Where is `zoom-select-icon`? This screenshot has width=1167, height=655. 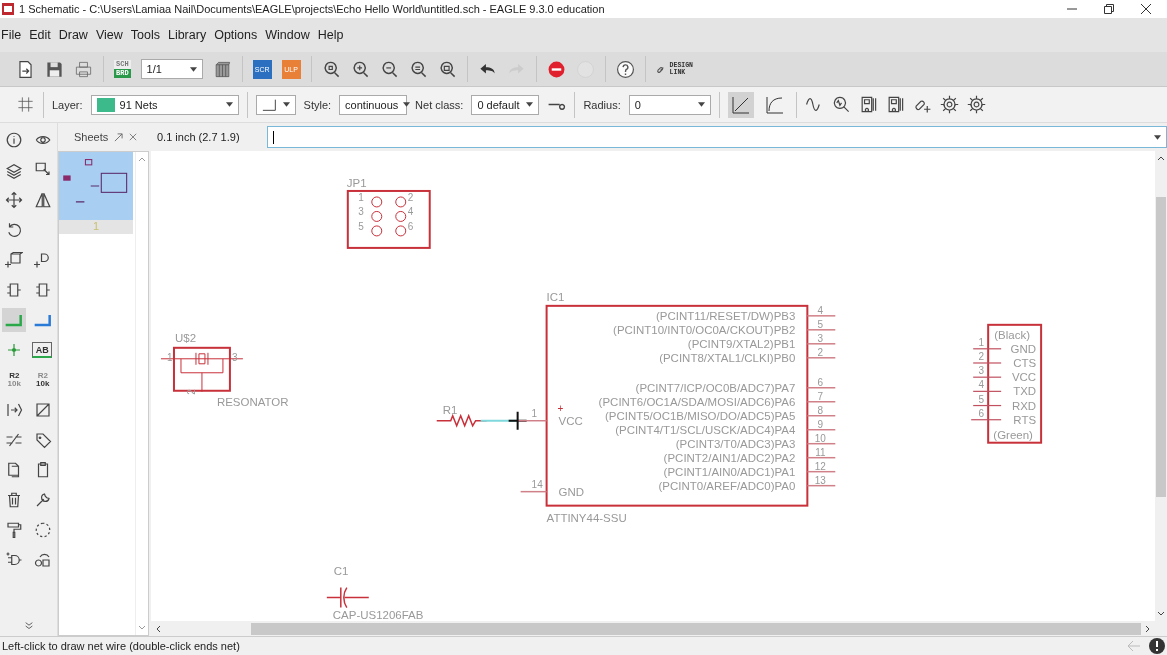
zoom-select-icon is located at coordinates (447, 69).